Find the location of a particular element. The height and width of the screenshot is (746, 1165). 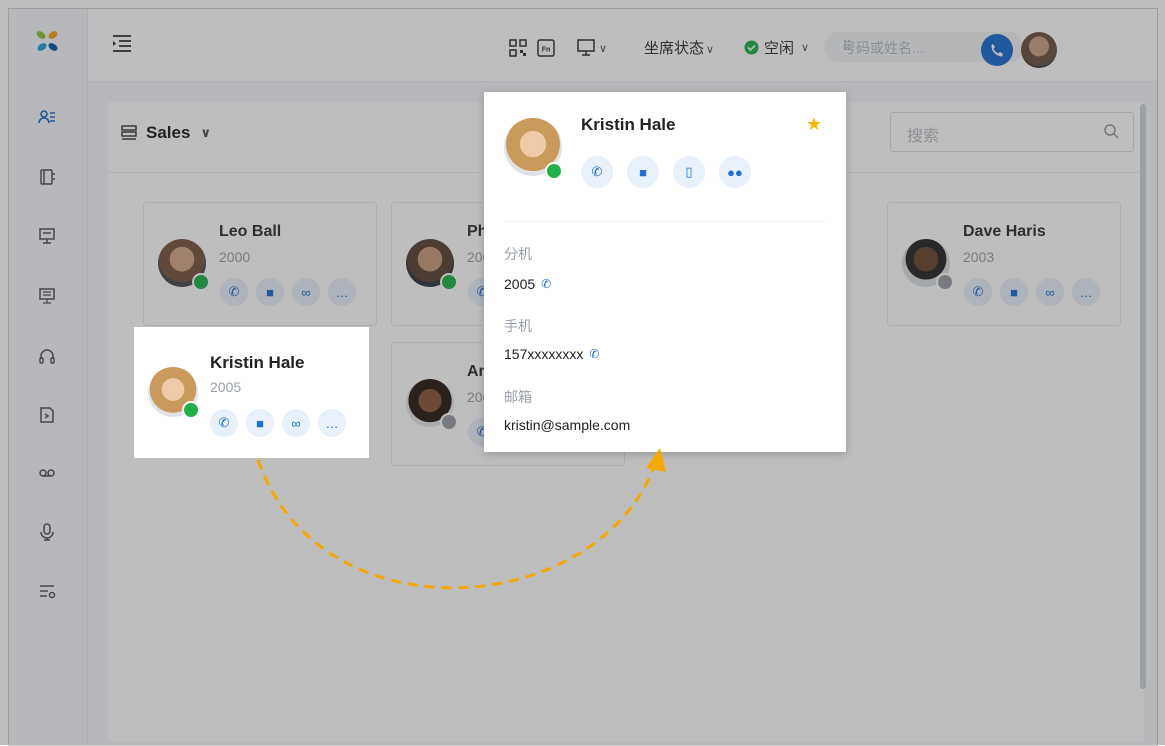

extension-value-row: 2005 ✆ is located at coordinates (527, 284).